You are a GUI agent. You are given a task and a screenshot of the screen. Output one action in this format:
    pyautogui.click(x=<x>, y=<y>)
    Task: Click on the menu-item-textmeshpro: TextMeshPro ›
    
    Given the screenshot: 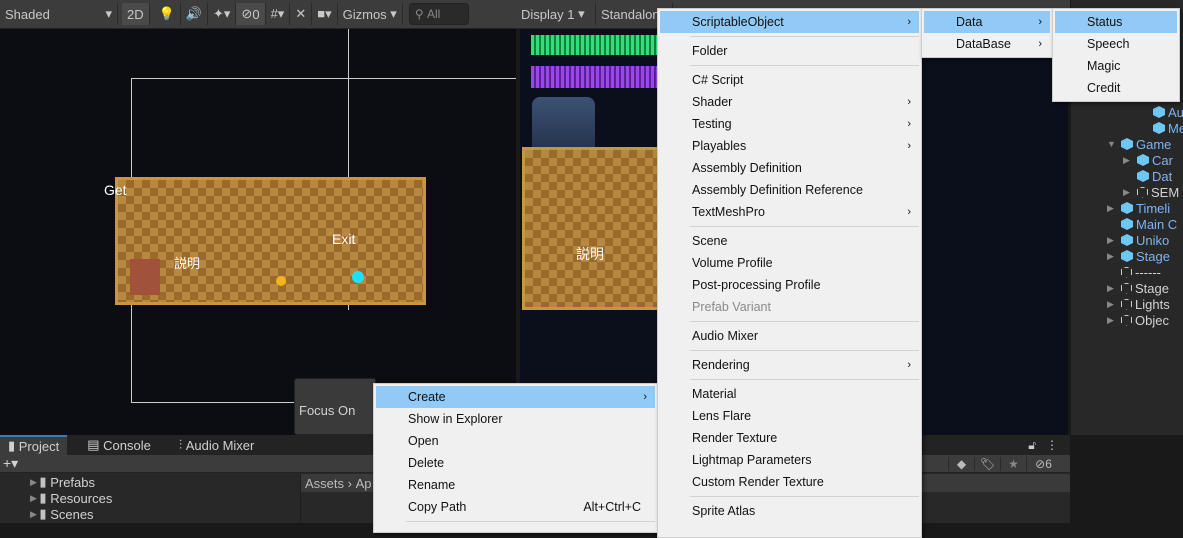 What is the action you would take?
    pyautogui.click(x=789, y=212)
    